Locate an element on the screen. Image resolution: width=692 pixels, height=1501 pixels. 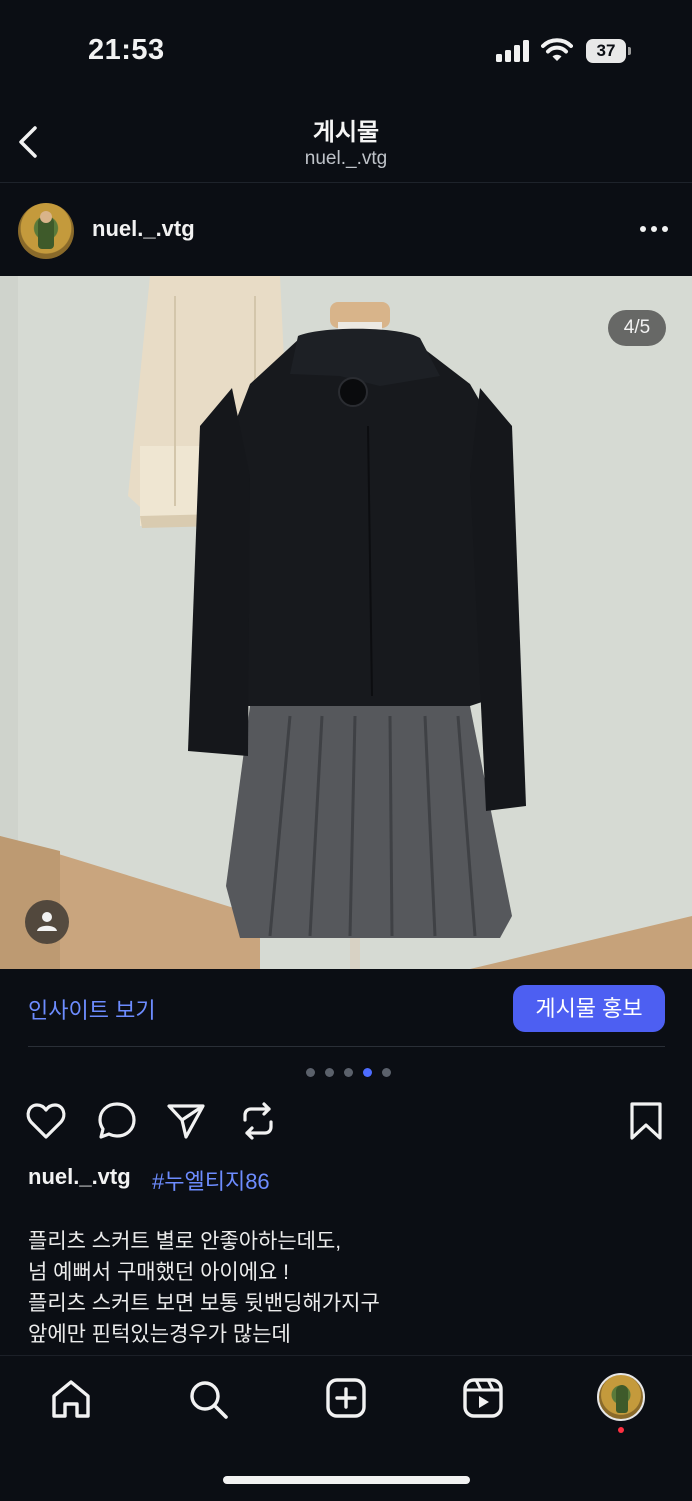
create-icon is located at coordinates (346, 1399).